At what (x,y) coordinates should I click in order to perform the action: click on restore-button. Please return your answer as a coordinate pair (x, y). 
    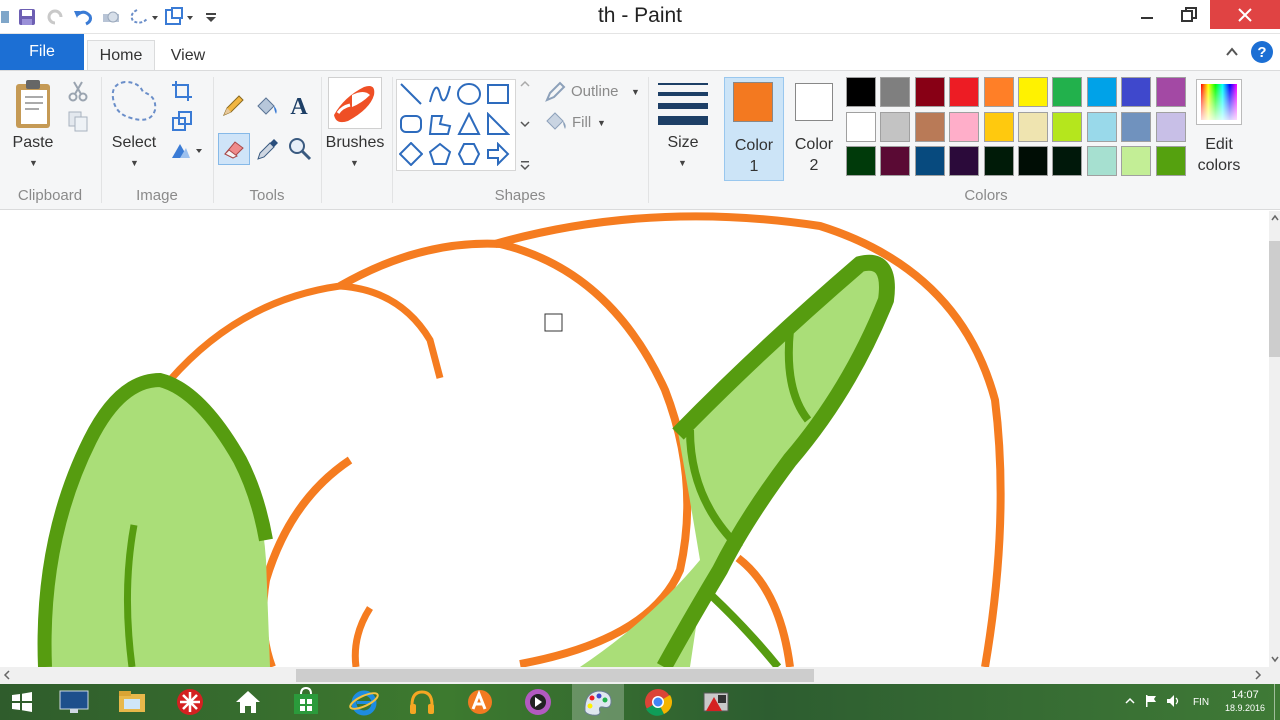
    Looking at the image, I should click on (1189, 14).